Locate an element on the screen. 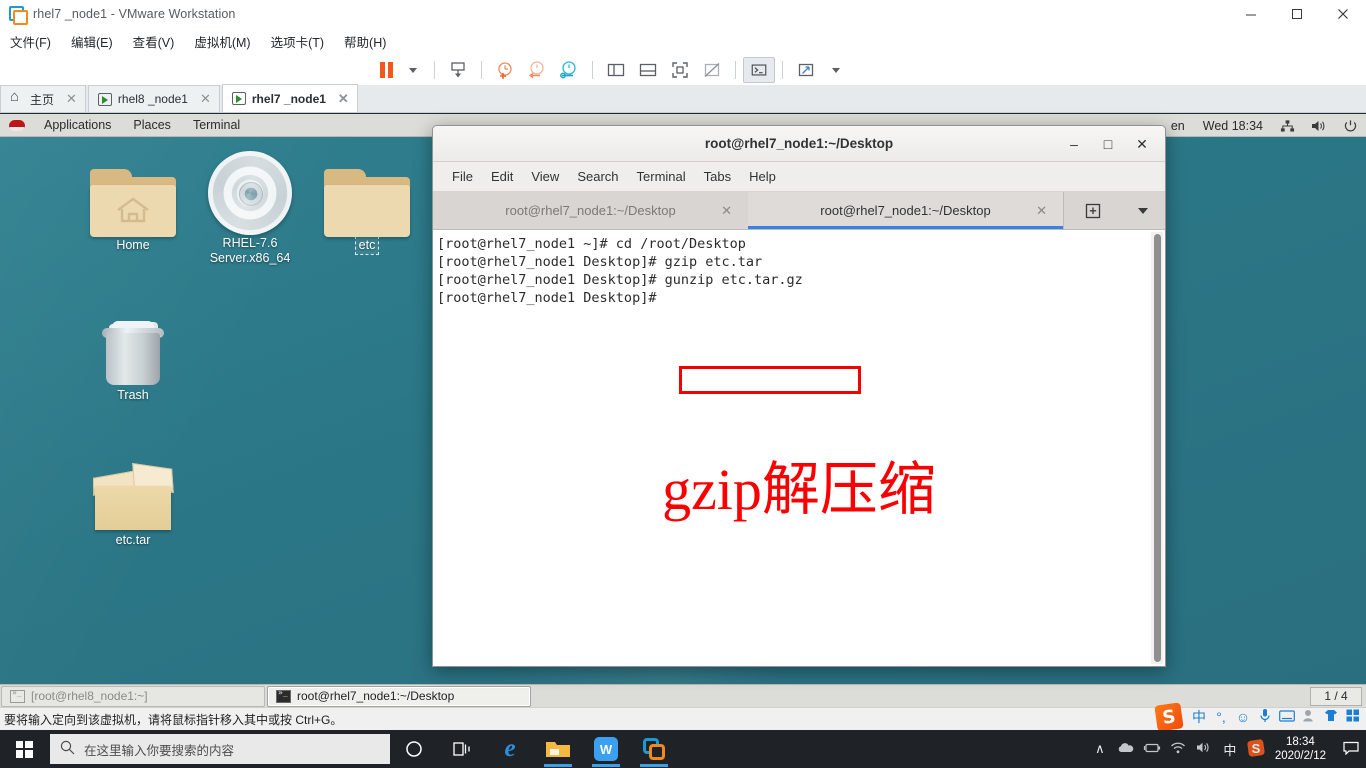  terminal-app-menu: Terminal is located at coordinates (216, 125).